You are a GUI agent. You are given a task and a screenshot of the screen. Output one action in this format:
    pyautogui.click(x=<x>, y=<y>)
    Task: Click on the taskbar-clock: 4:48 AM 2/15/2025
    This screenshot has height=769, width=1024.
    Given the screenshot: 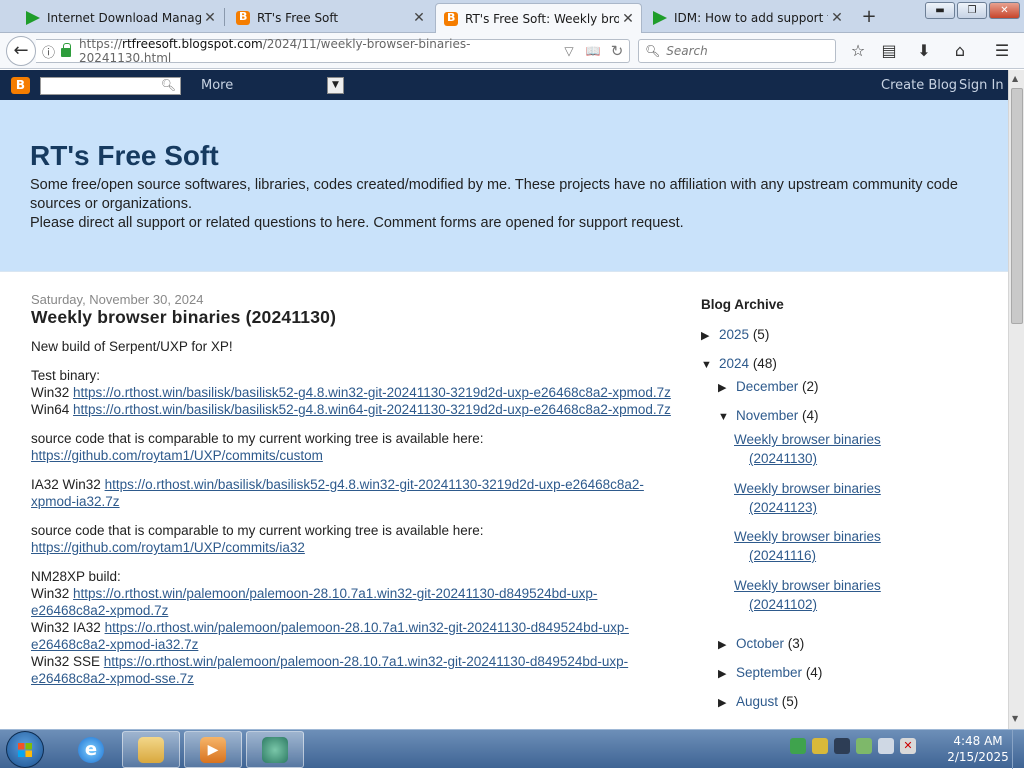 What is the action you would take?
    pyautogui.click(x=978, y=749)
    